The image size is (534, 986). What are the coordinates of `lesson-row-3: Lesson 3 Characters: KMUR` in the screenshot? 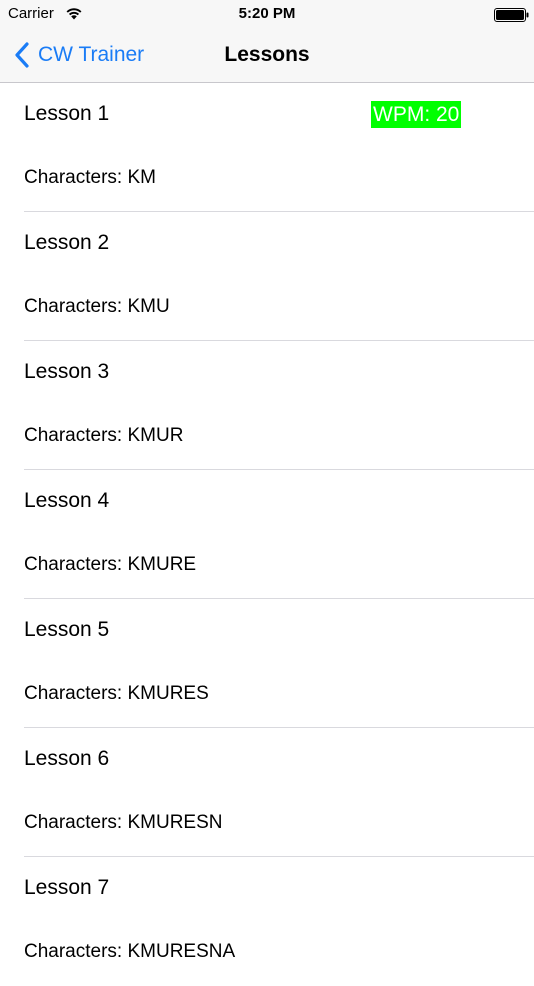 It's located at (267, 405).